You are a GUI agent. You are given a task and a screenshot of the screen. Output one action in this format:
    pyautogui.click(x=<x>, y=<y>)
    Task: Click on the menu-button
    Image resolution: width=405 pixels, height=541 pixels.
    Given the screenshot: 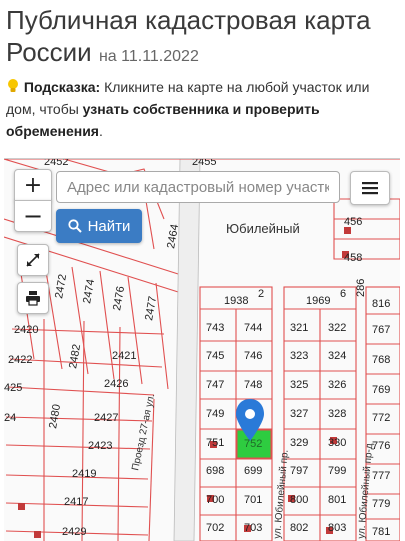 What is the action you would take?
    pyautogui.click(x=370, y=188)
    